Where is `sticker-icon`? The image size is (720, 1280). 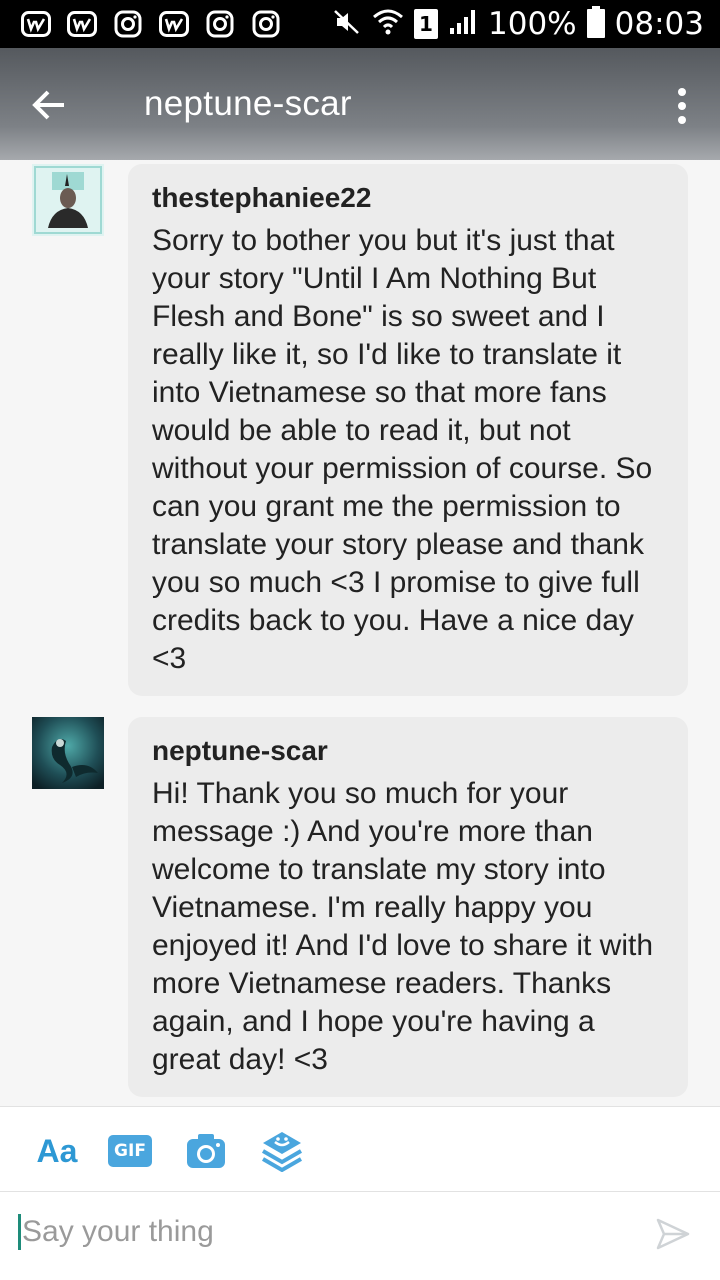
sticker-icon is located at coordinates (282, 1151).